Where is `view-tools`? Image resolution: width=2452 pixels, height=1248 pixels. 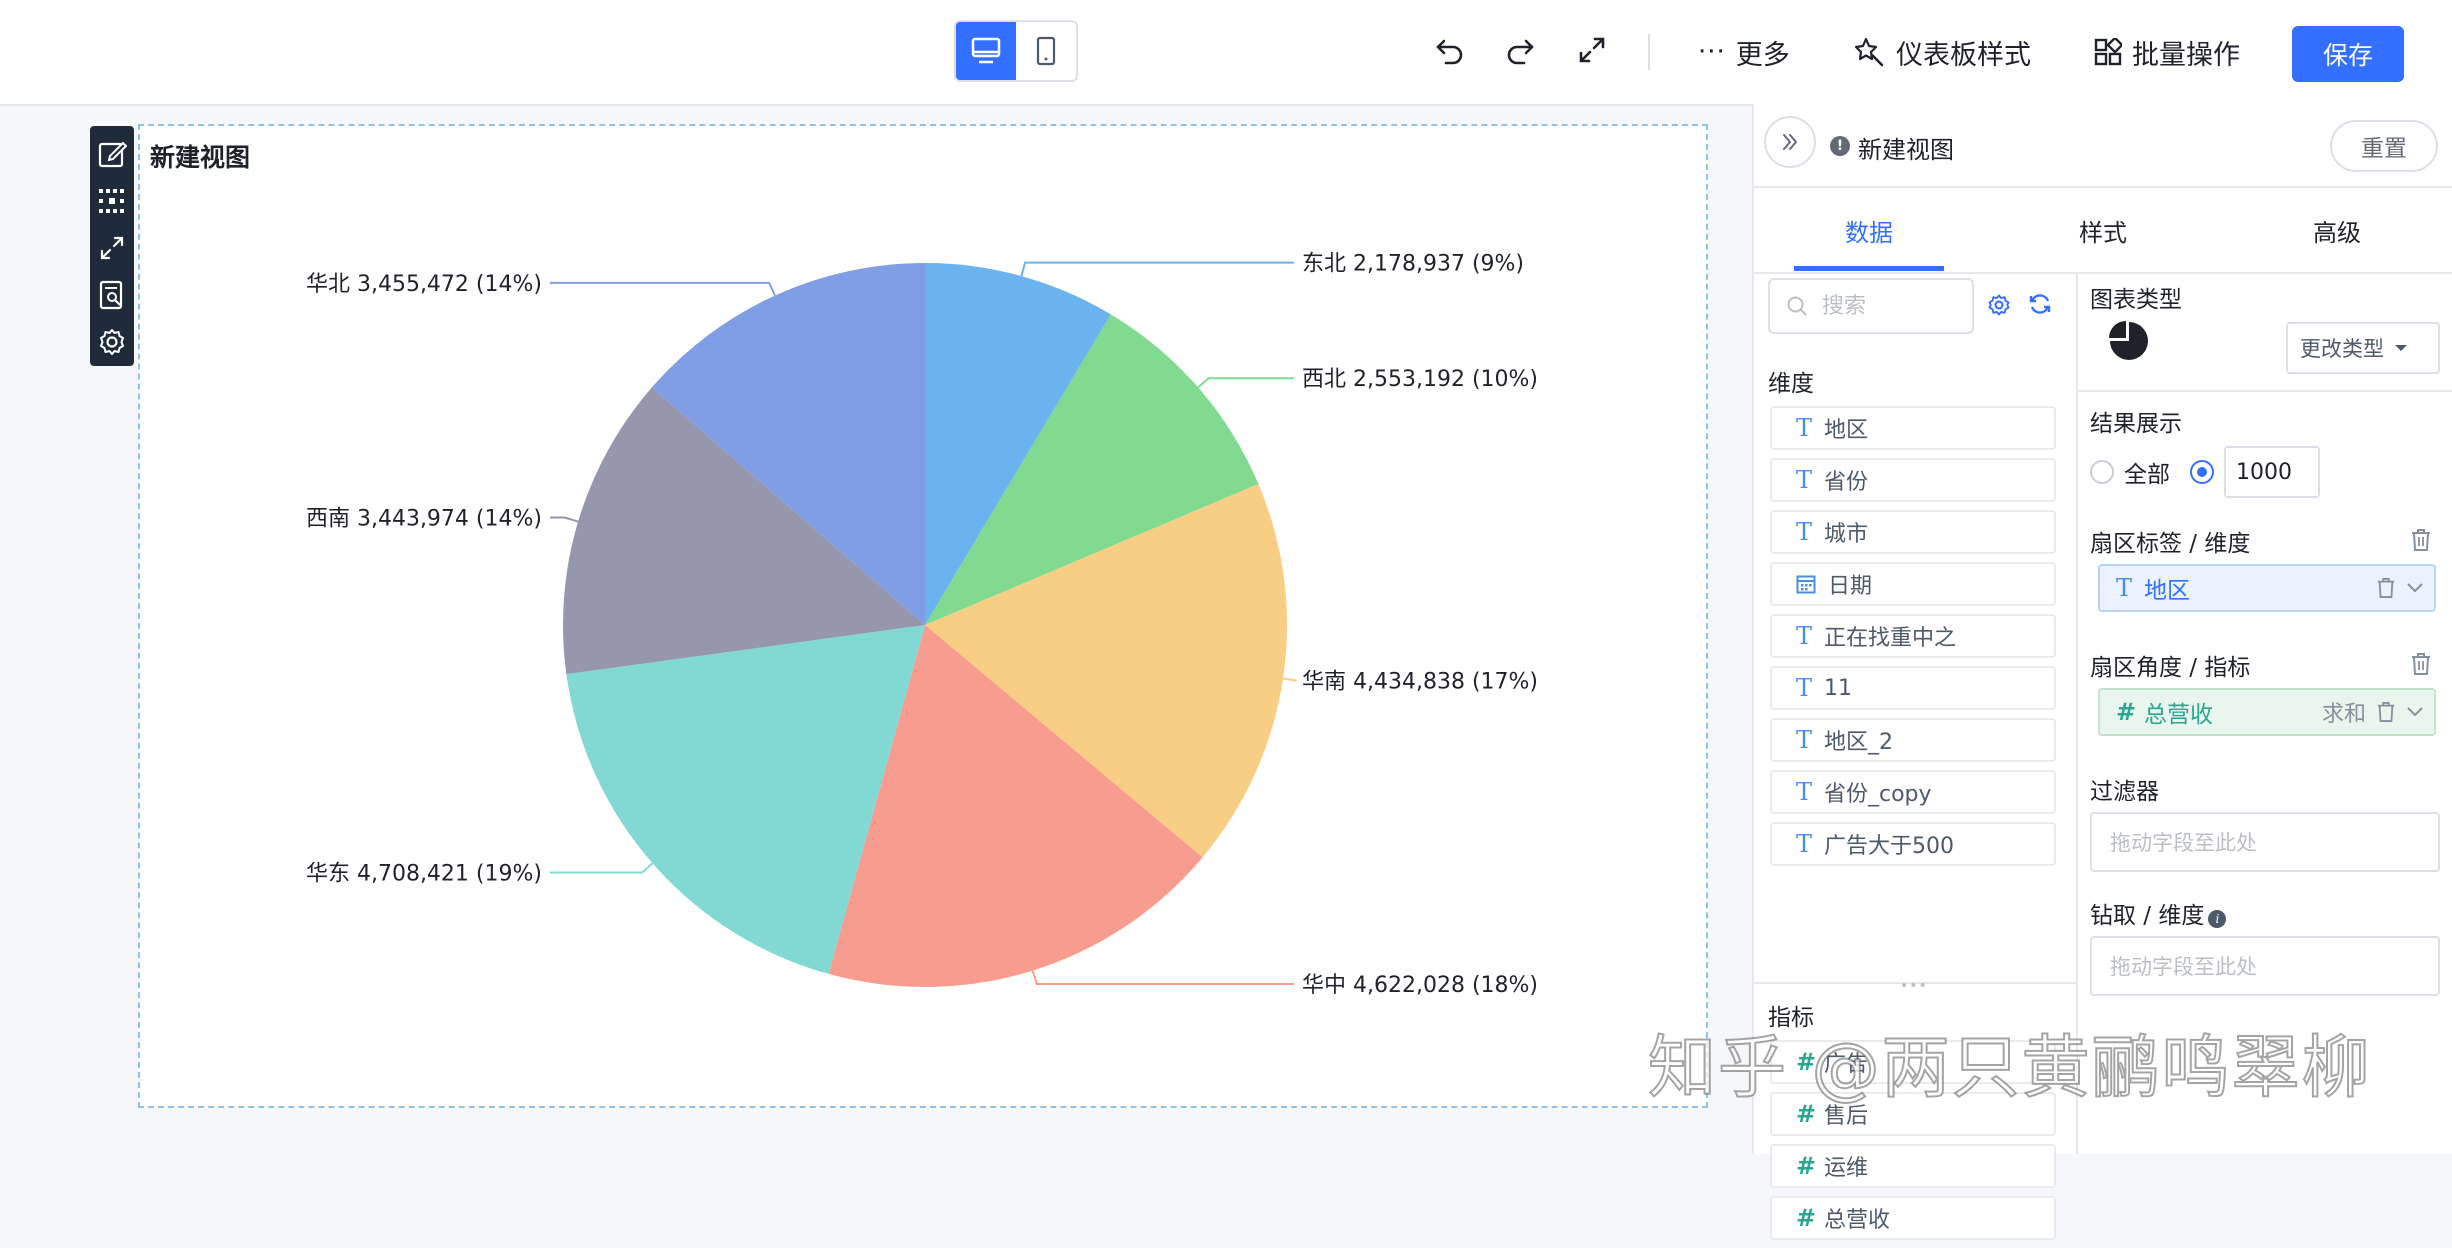 view-tools is located at coordinates (112, 246).